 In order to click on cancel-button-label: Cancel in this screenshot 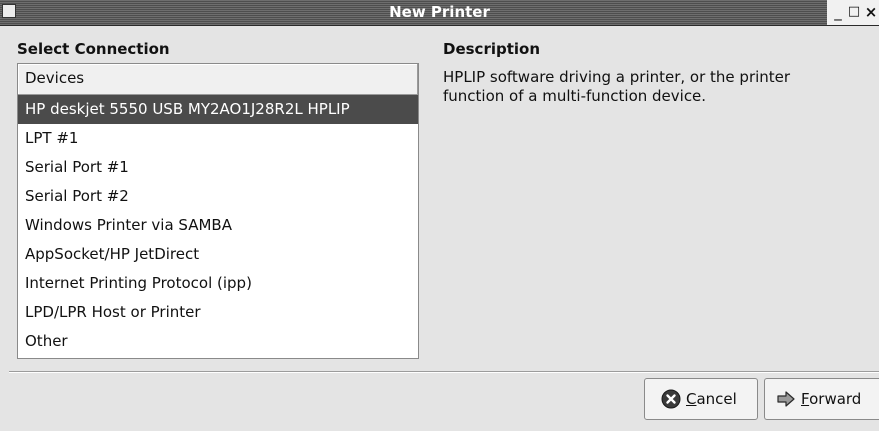, I will do `click(711, 399)`.